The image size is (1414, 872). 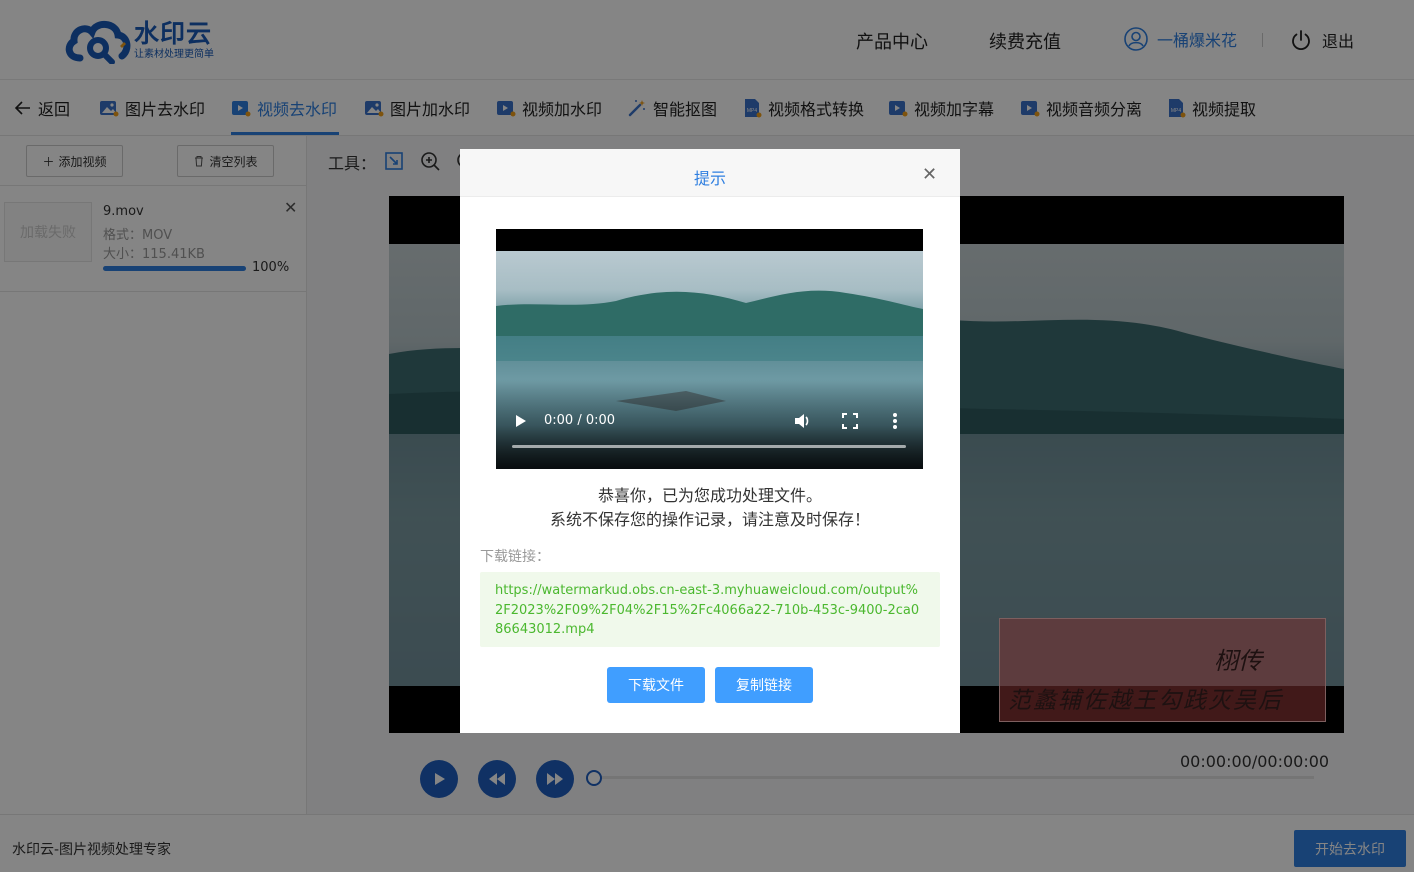 I want to click on dialog-title: 提示, so click(x=709, y=178).